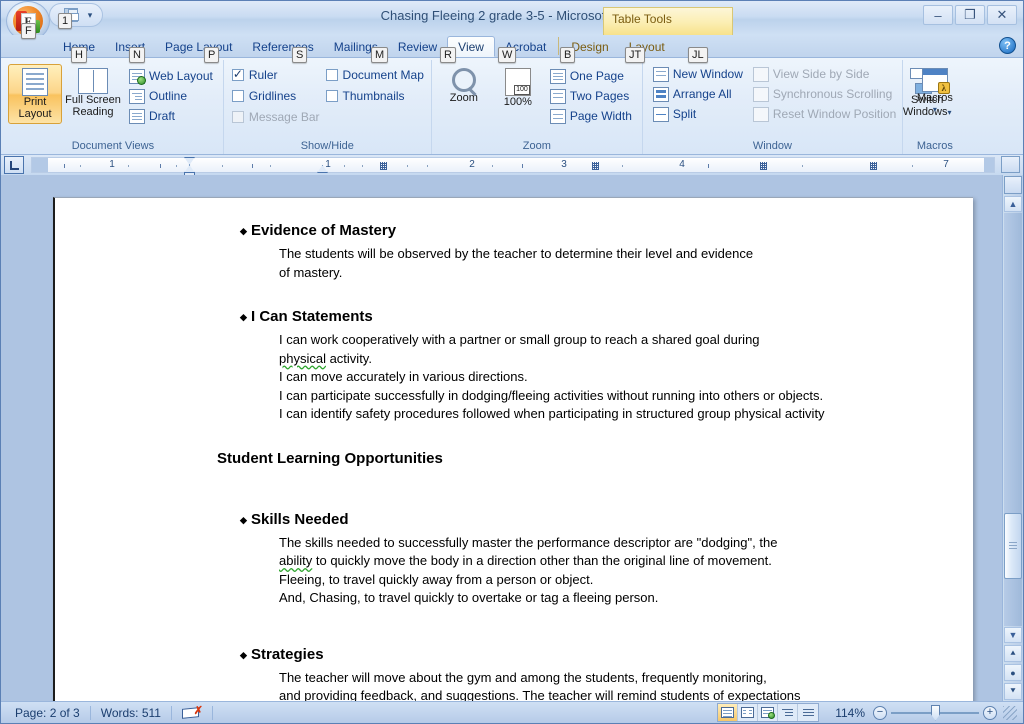 This screenshot has height=724, width=1024. I want to click on synchronous-scrolling-label: Synchronous Scrolling, so click(832, 94).